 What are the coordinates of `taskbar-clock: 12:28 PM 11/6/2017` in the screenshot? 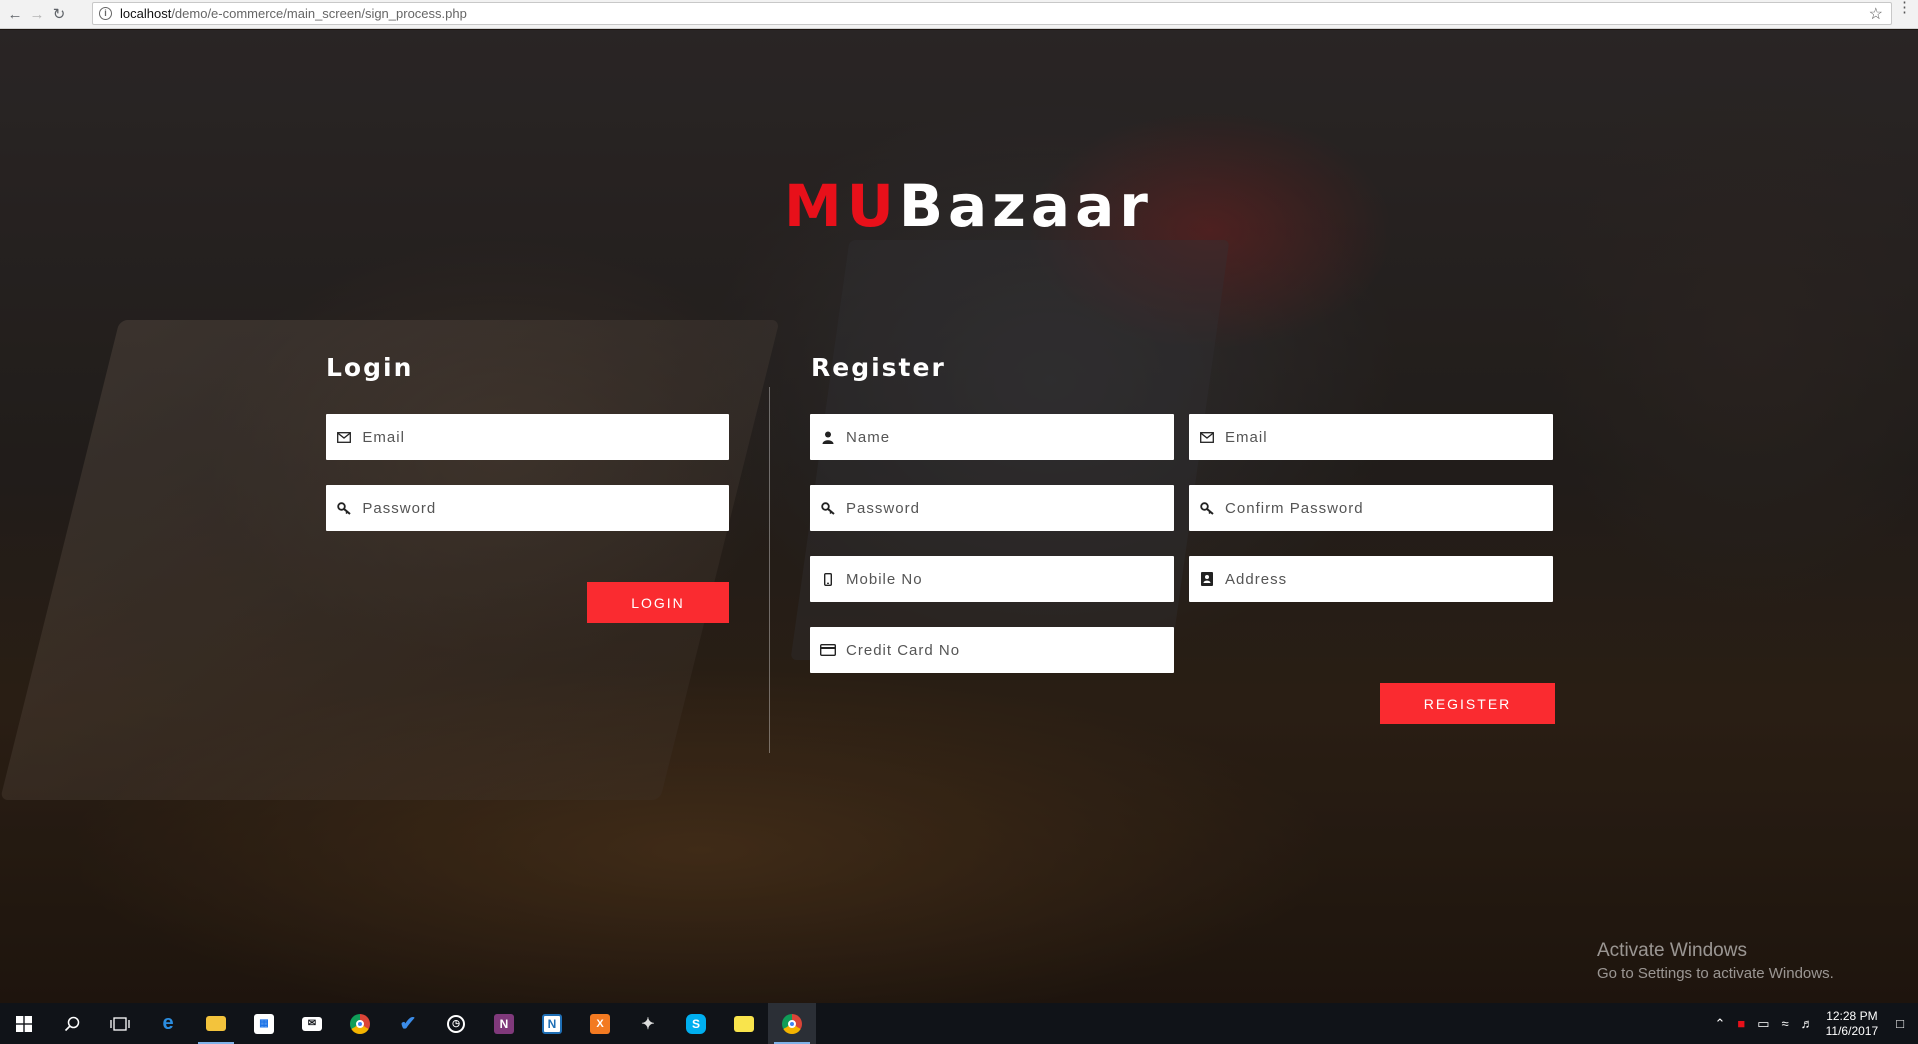 It's located at (1852, 1024).